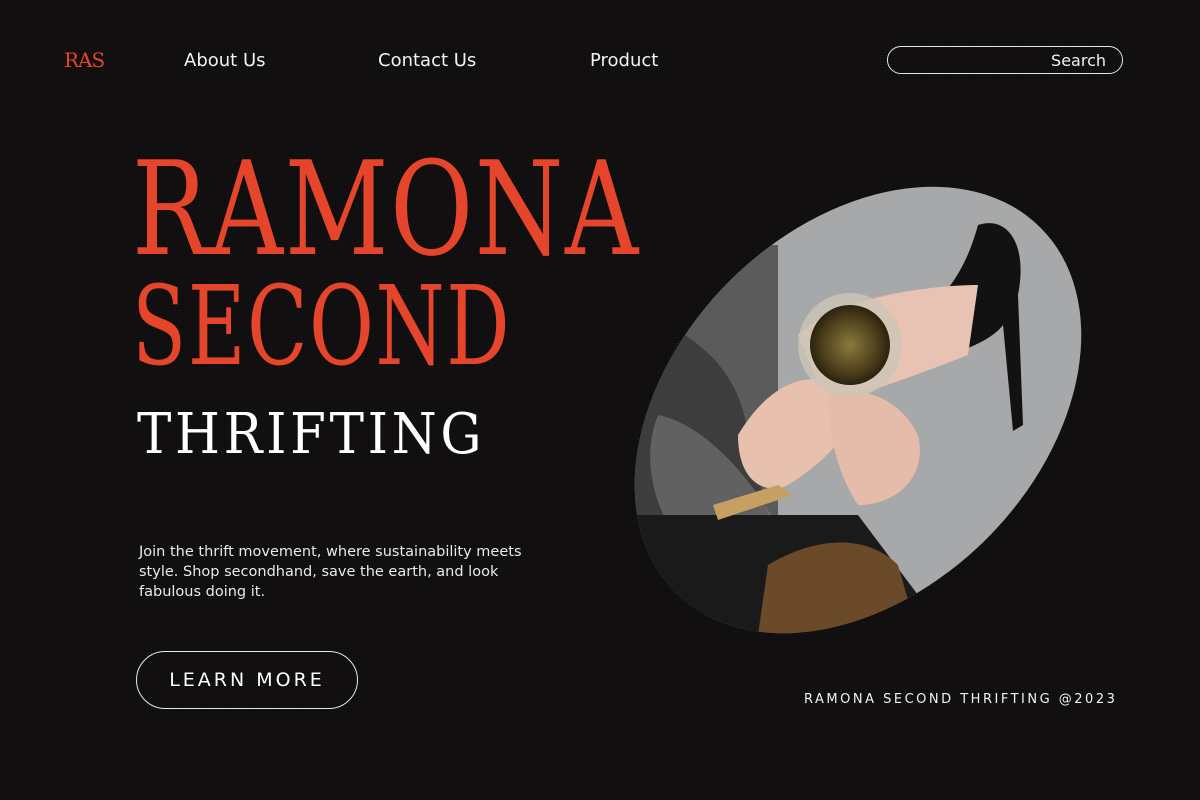  I want to click on nav-link-about: About Us, so click(225, 60).